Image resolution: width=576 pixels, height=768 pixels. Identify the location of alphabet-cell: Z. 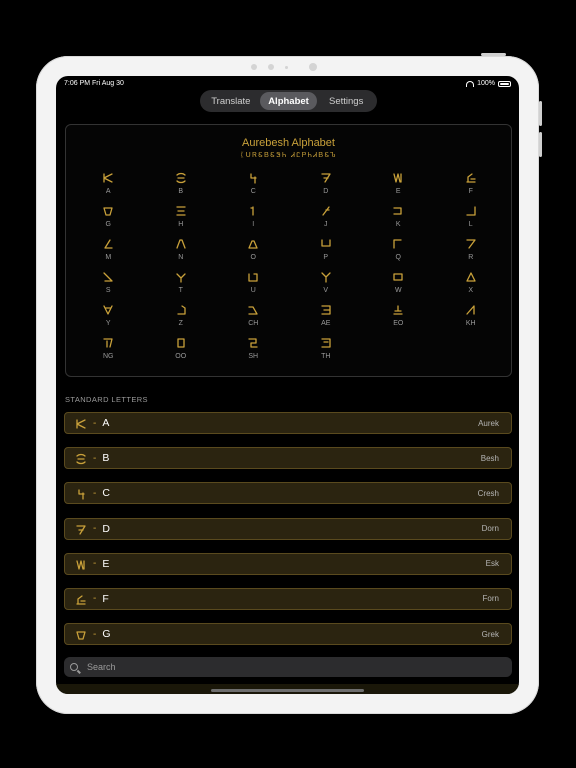
(181, 318).